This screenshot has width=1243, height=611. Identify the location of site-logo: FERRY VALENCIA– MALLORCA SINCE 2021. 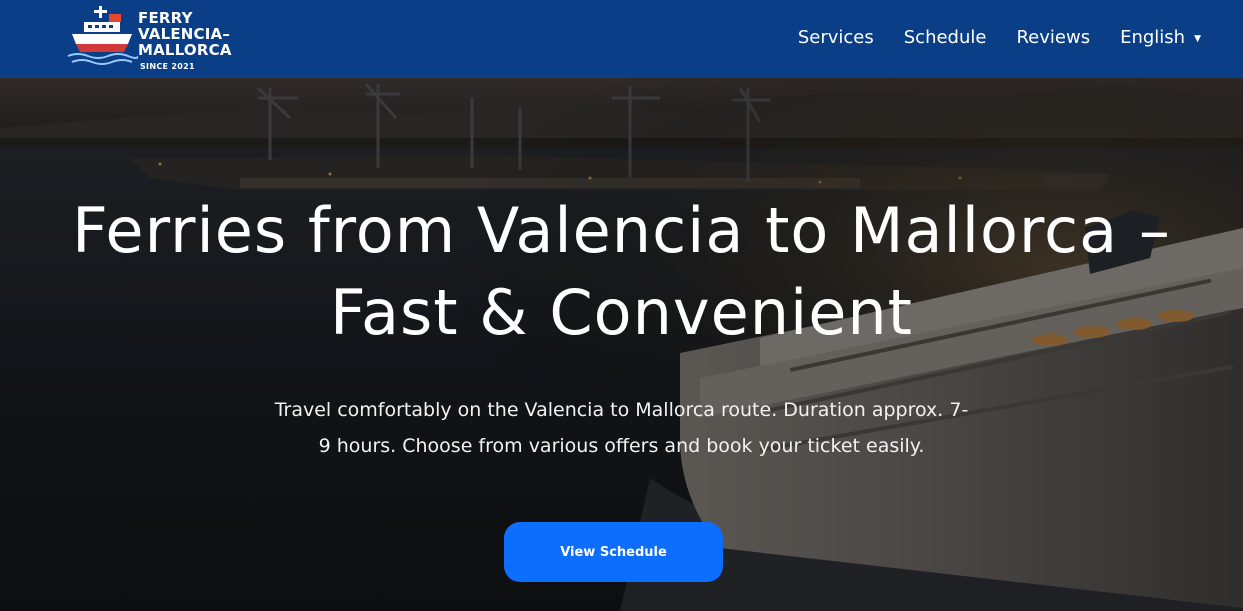
(152, 39).